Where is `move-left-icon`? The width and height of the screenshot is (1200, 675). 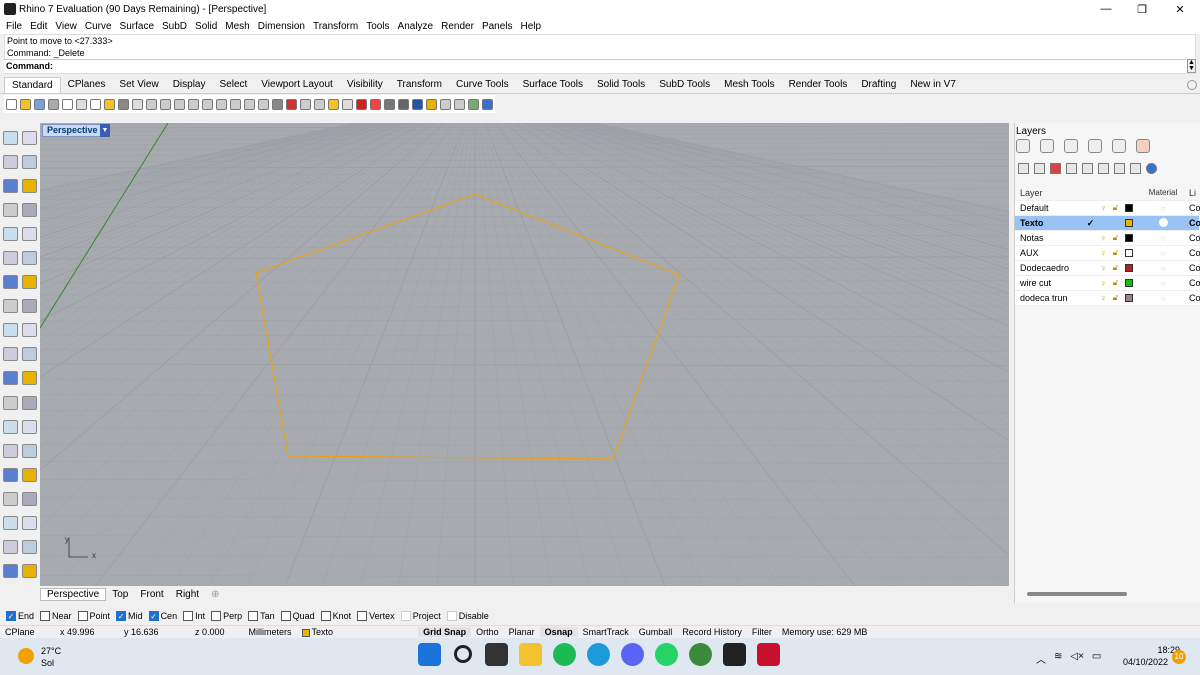 move-left-icon is located at coordinates (1103, 168).